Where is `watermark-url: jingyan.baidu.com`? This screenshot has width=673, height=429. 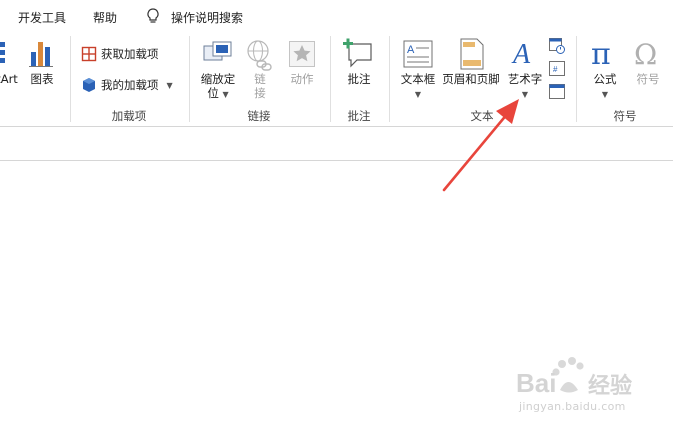 watermark-url: jingyan.baidu.com is located at coordinates (572, 406).